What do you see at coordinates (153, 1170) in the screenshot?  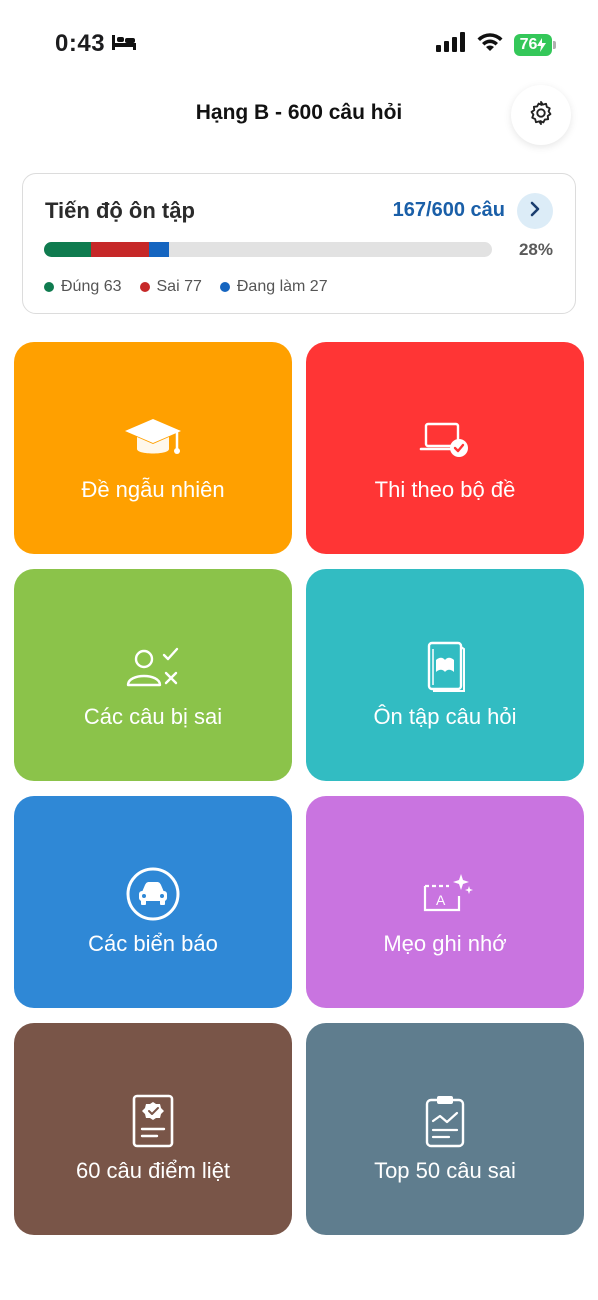 I see `tile-label: 60 câu điểm liệt` at bounding box center [153, 1170].